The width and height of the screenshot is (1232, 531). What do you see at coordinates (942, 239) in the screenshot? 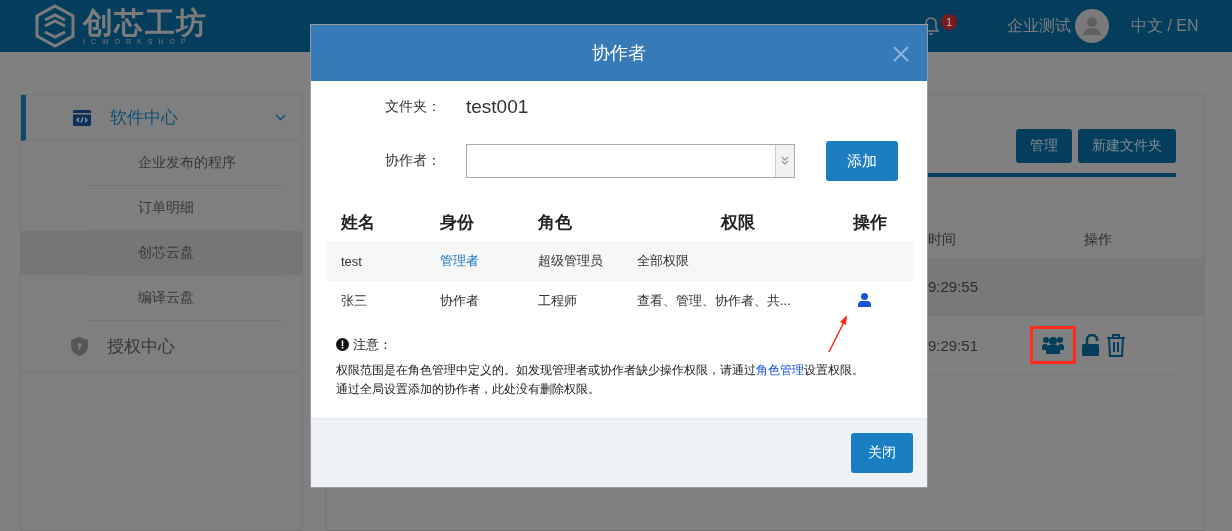
I see `column-header: 时间` at bounding box center [942, 239].